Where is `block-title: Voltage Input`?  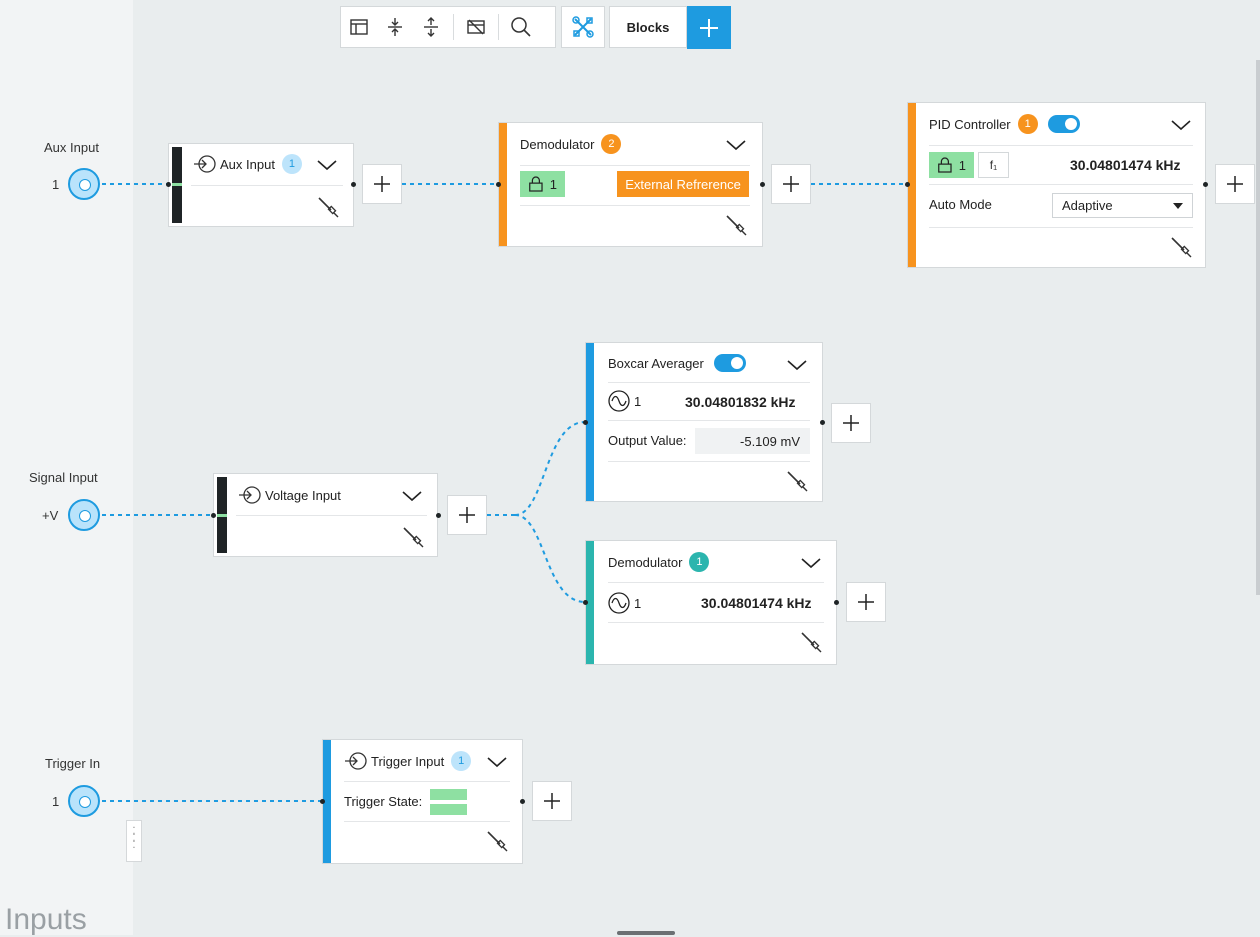 block-title: Voltage Input is located at coordinates (303, 495).